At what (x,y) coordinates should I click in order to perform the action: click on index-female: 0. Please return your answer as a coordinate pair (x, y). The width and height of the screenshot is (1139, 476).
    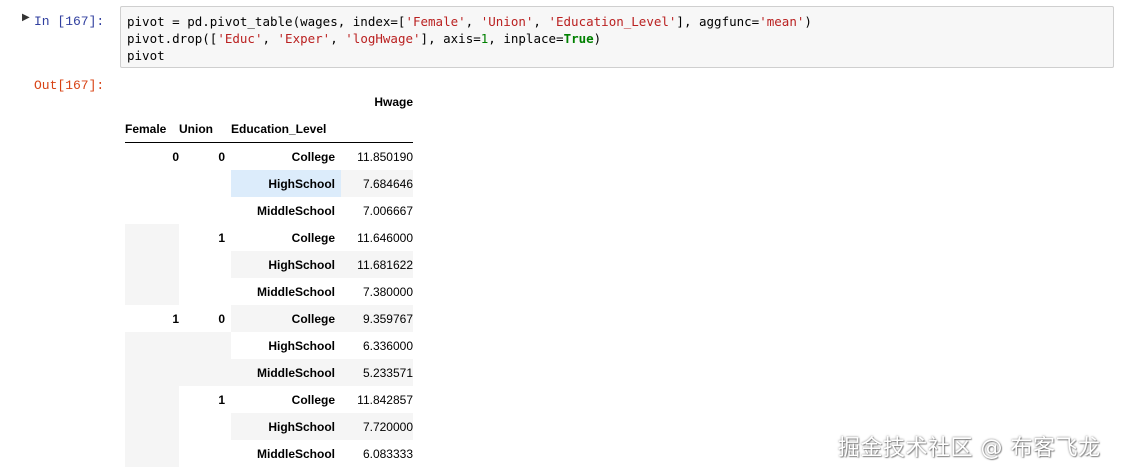
    Looking at the image, I should click on (175, 156).